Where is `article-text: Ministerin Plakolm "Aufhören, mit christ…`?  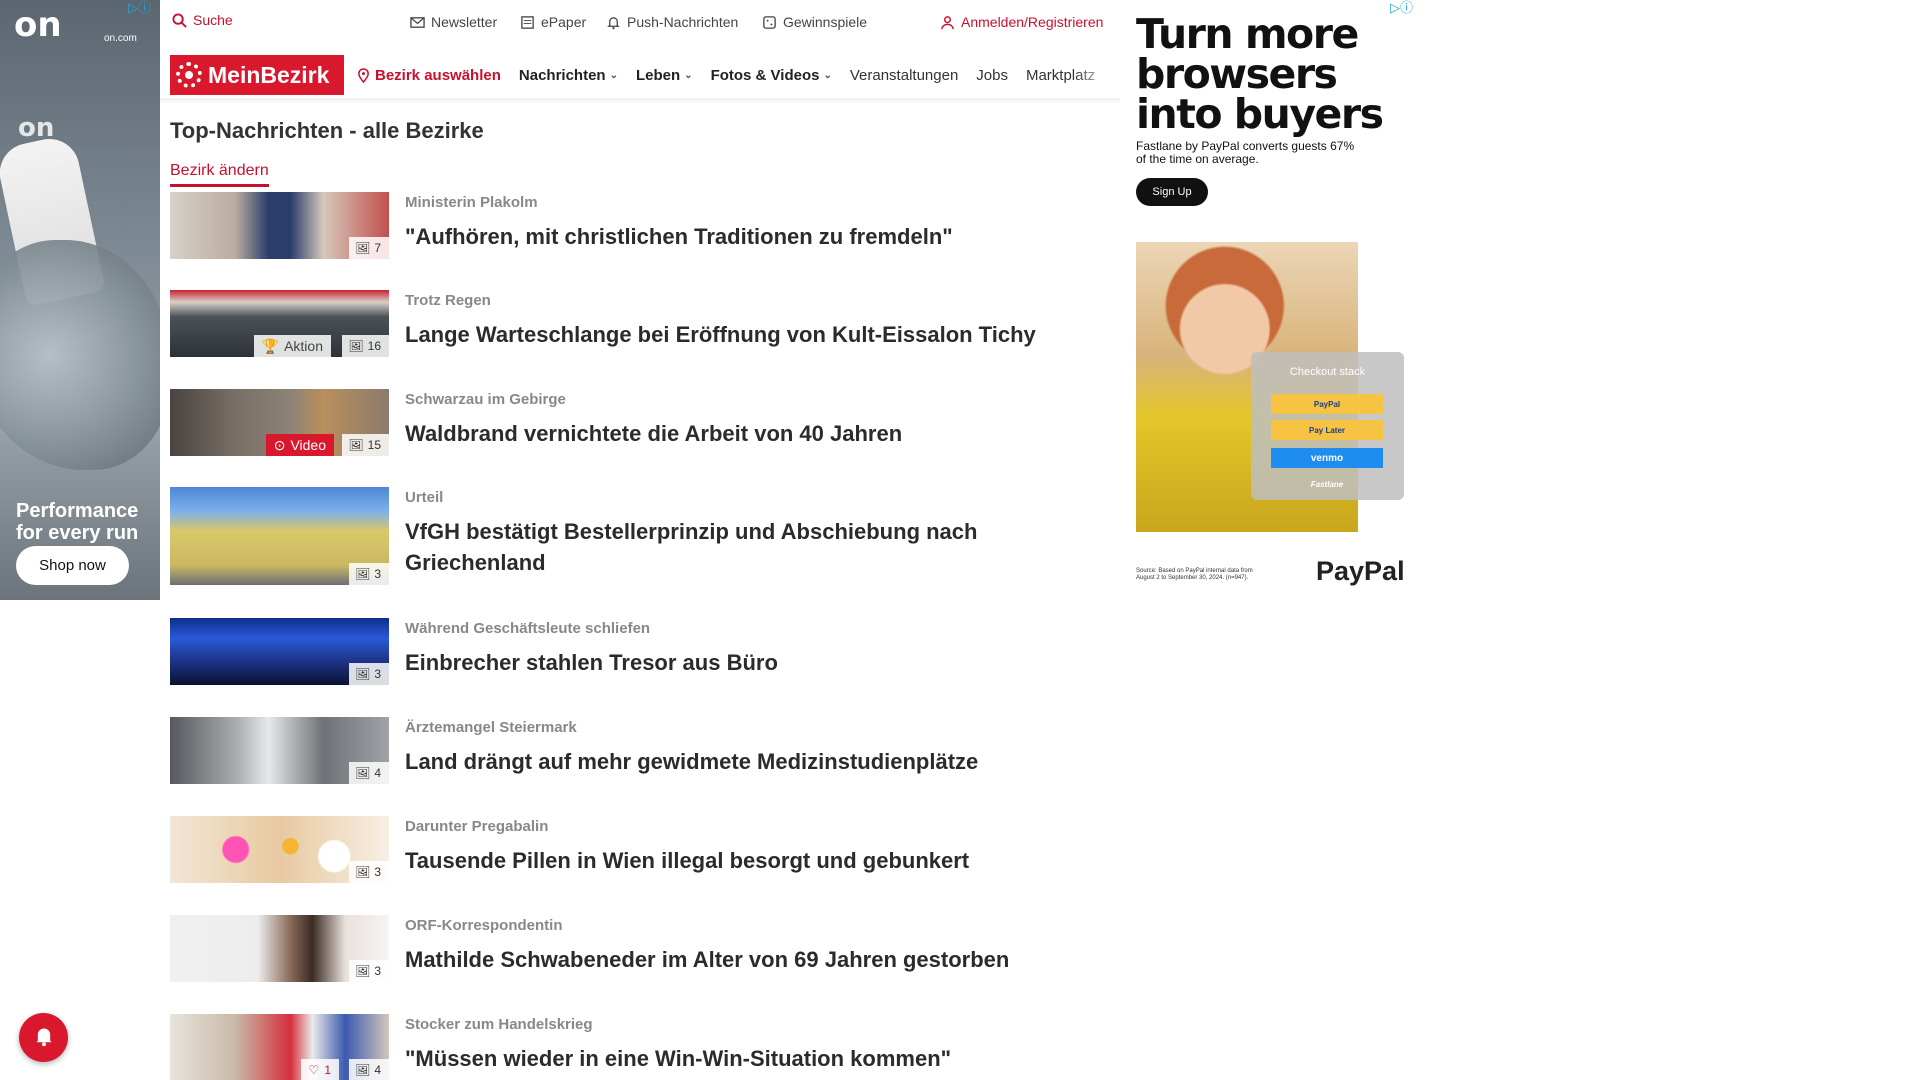
article-text: Ministerin Plakolm "Aufhören, mit christ… is located at coordinates (679, 241).